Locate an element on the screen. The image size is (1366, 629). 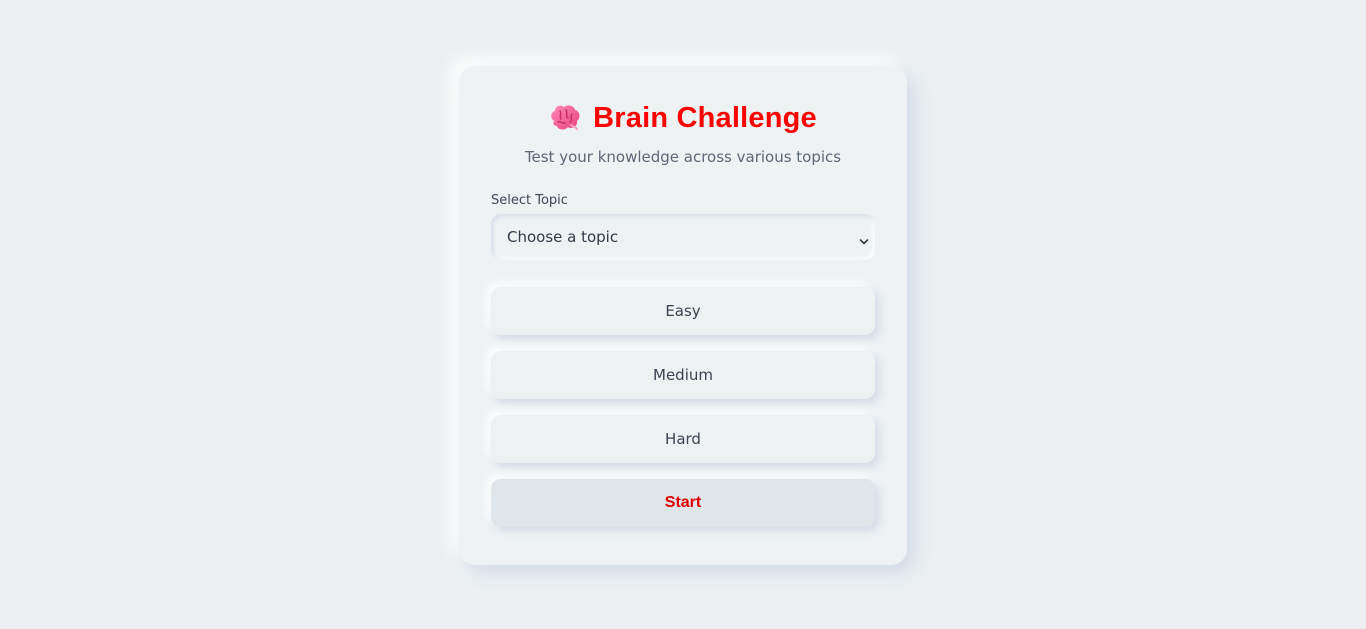
difficulty-easy-button: Easy is located at coordinates (683, 311).